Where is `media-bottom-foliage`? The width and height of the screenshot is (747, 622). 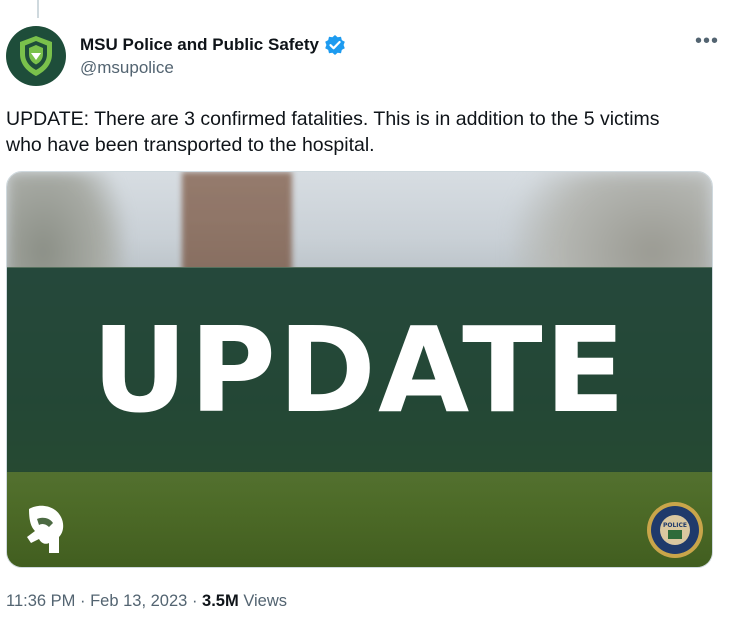
media-bottom-foliage is located at coordinates (359, 519).